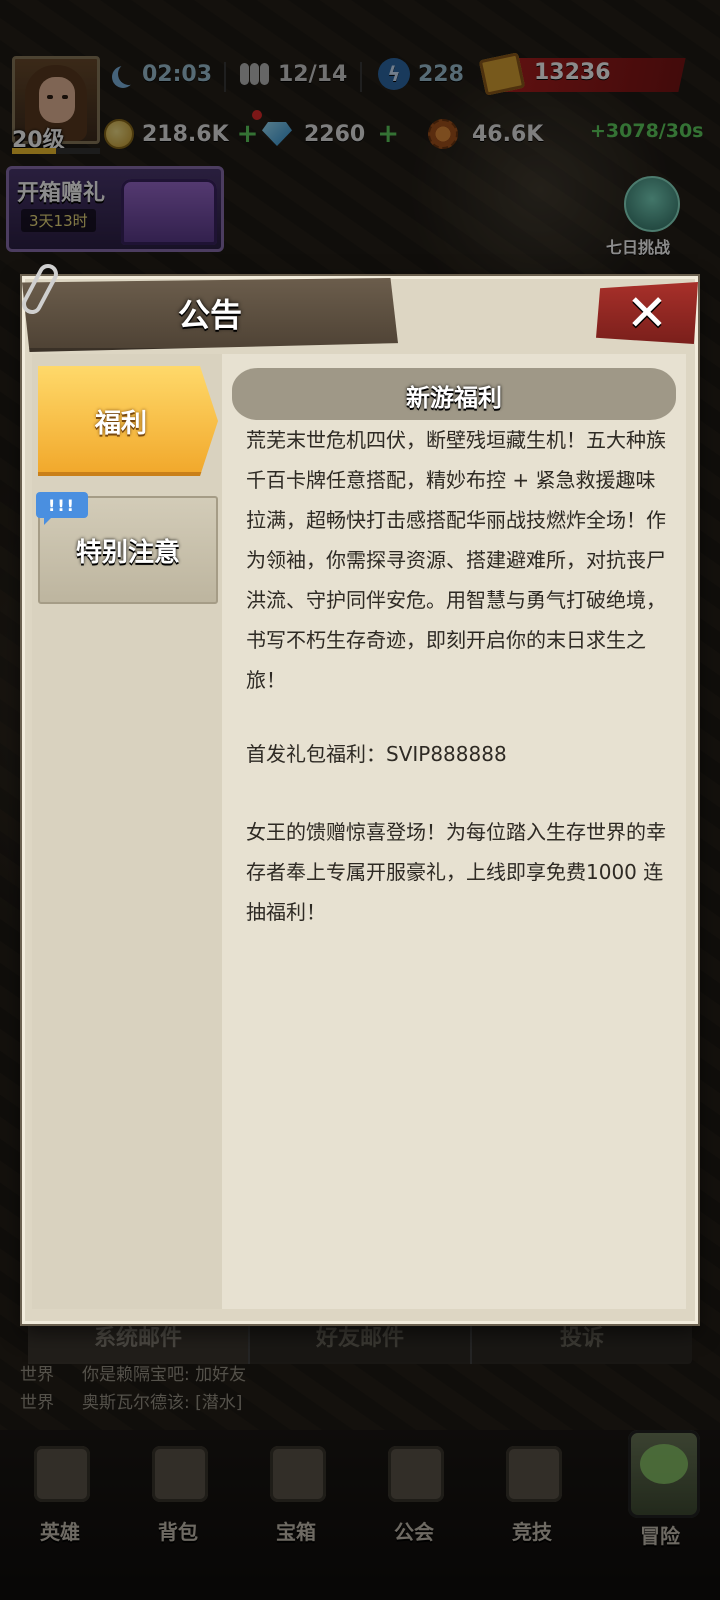  Describe the element at coordinates (209, 315) in the screenshot. I see `dialog-title: 公告` at that location.